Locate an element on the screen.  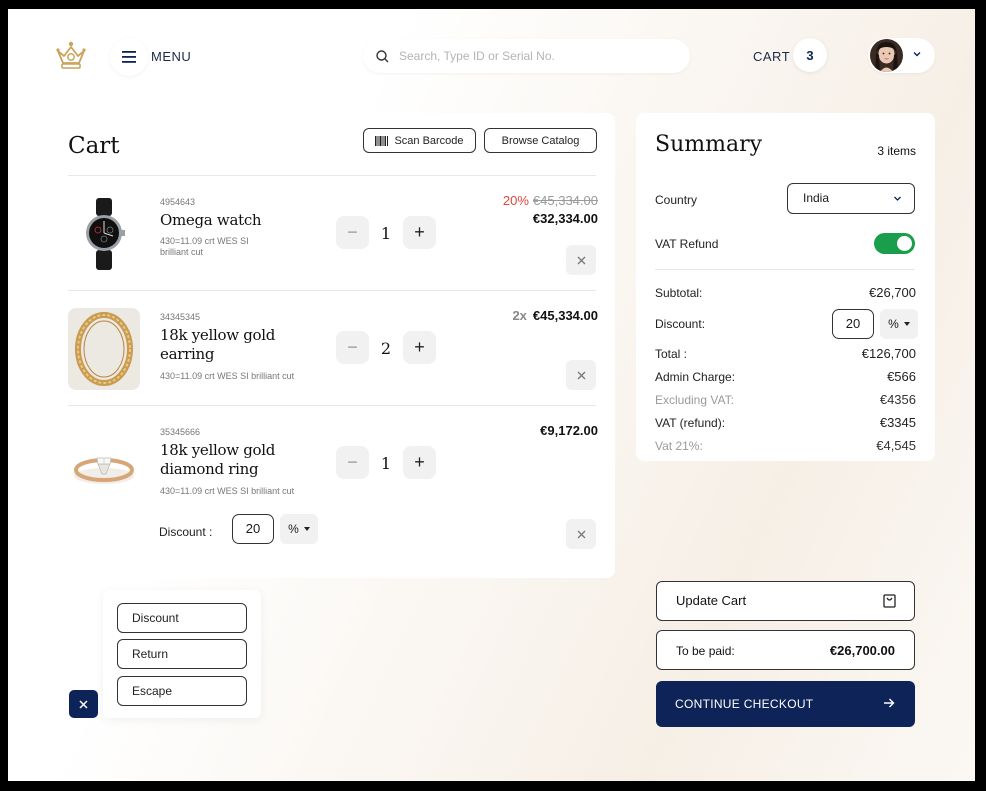
total-value: €126,700 is located at coordinates (888, 353).